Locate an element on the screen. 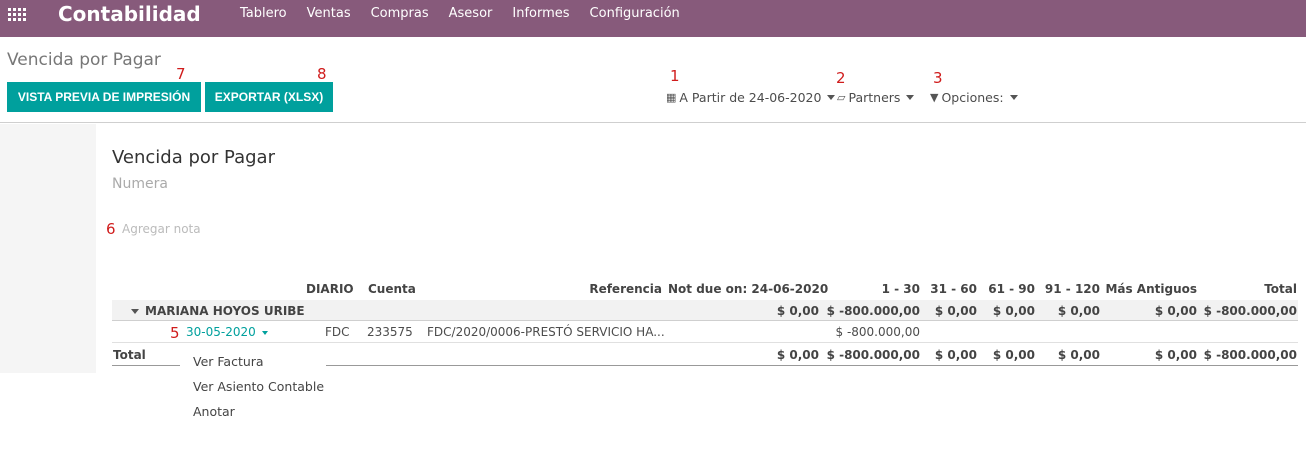 Image resolution: width=1306 pixels, height=456 pixels. dropdown-item-anotar: Anotar is located at coordinates (214, 411).